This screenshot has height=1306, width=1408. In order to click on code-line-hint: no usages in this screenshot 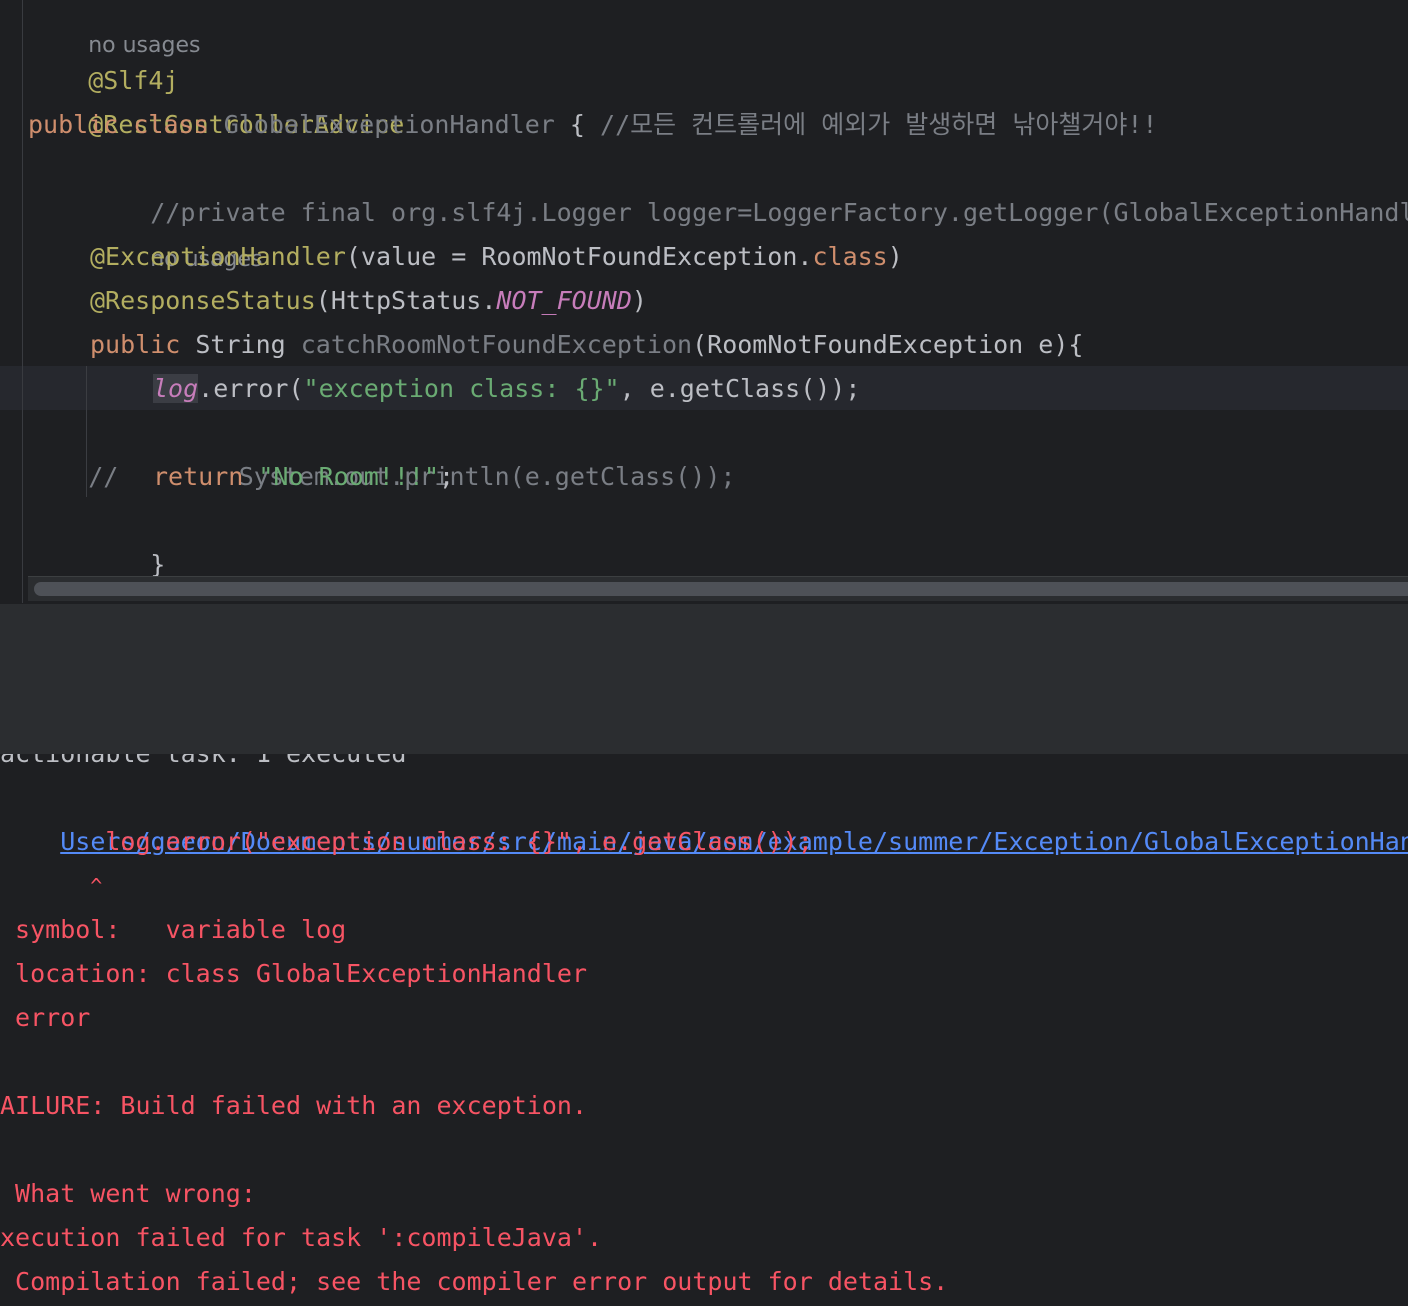, I will do `click(176, 232)`.